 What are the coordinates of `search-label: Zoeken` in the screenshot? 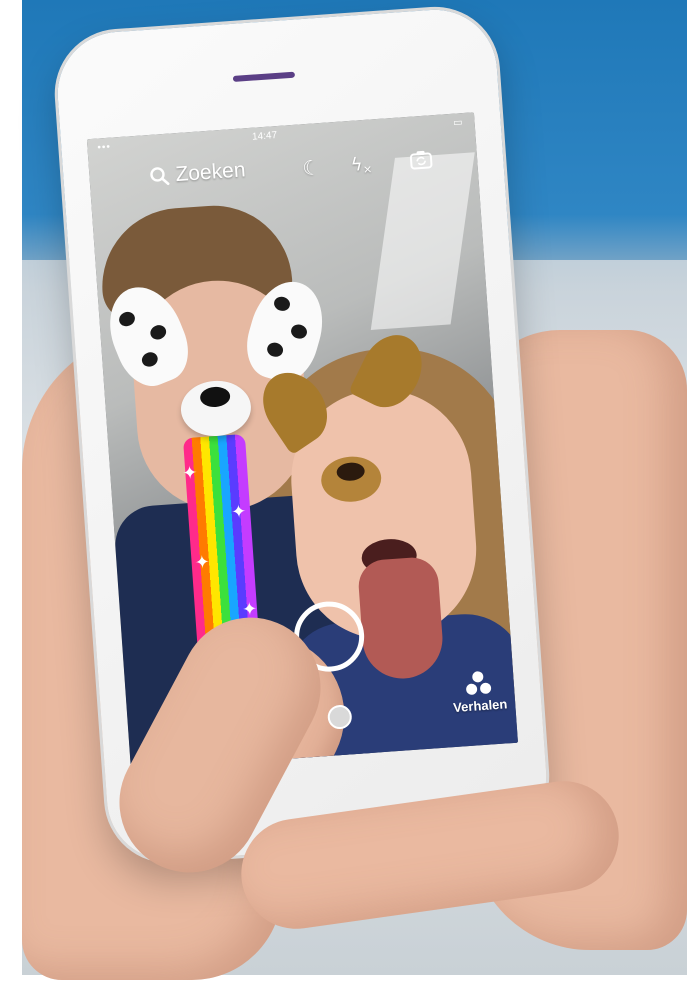 It's located at (210, 172).